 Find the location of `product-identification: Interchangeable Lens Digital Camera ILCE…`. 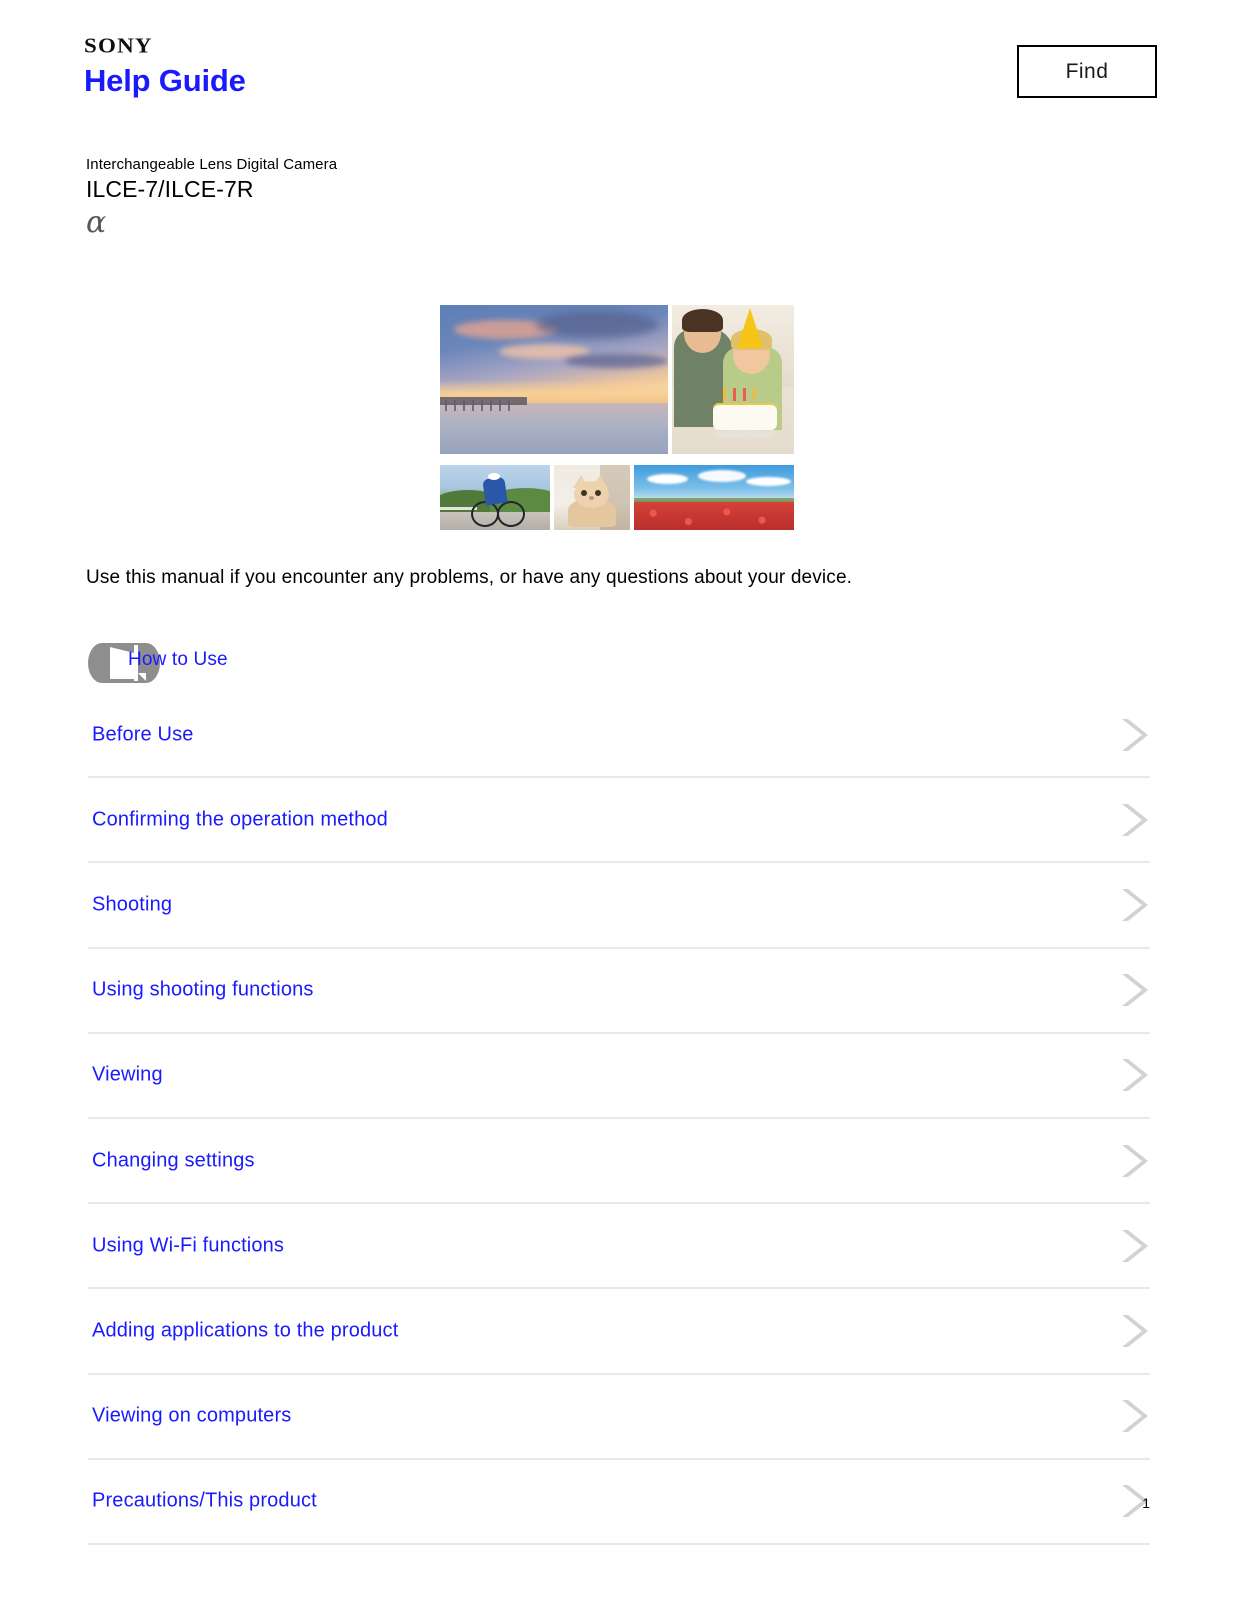

product-identification: Interchangeable Lens Digital Camera ILCE… is located at coordinates (211, 197).